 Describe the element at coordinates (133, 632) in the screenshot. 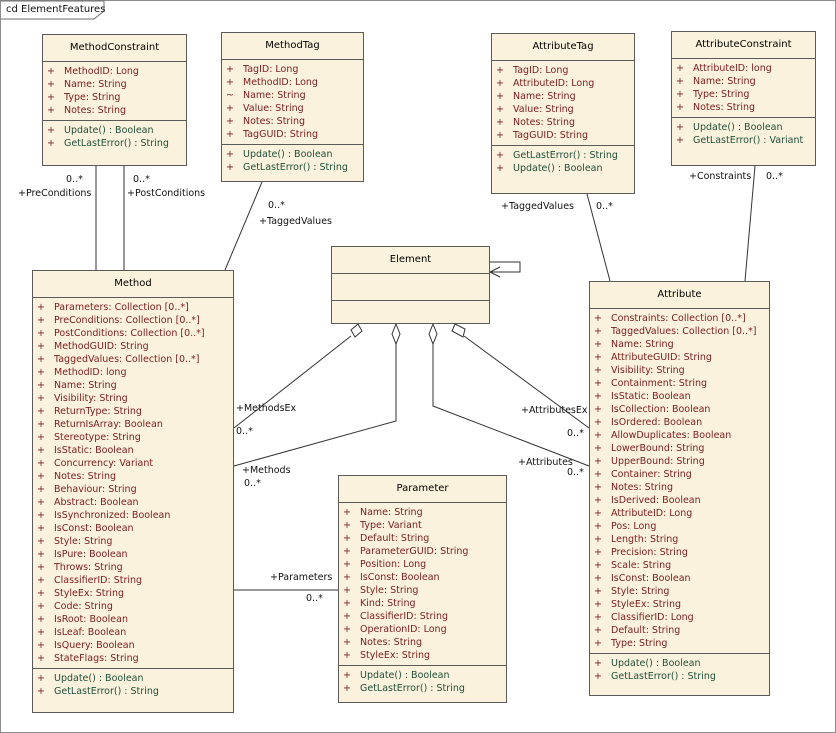

I see `class-attribute-row: + IsLeaf: Boolean` at that location.